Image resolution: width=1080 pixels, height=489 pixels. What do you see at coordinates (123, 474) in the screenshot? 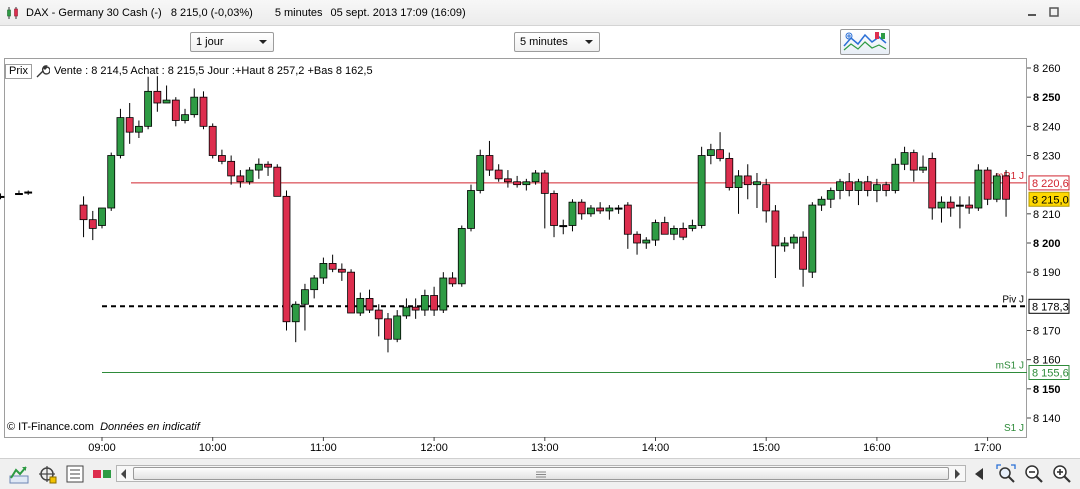
I see `scroll-left-icon` at bounding box center [123, 474].